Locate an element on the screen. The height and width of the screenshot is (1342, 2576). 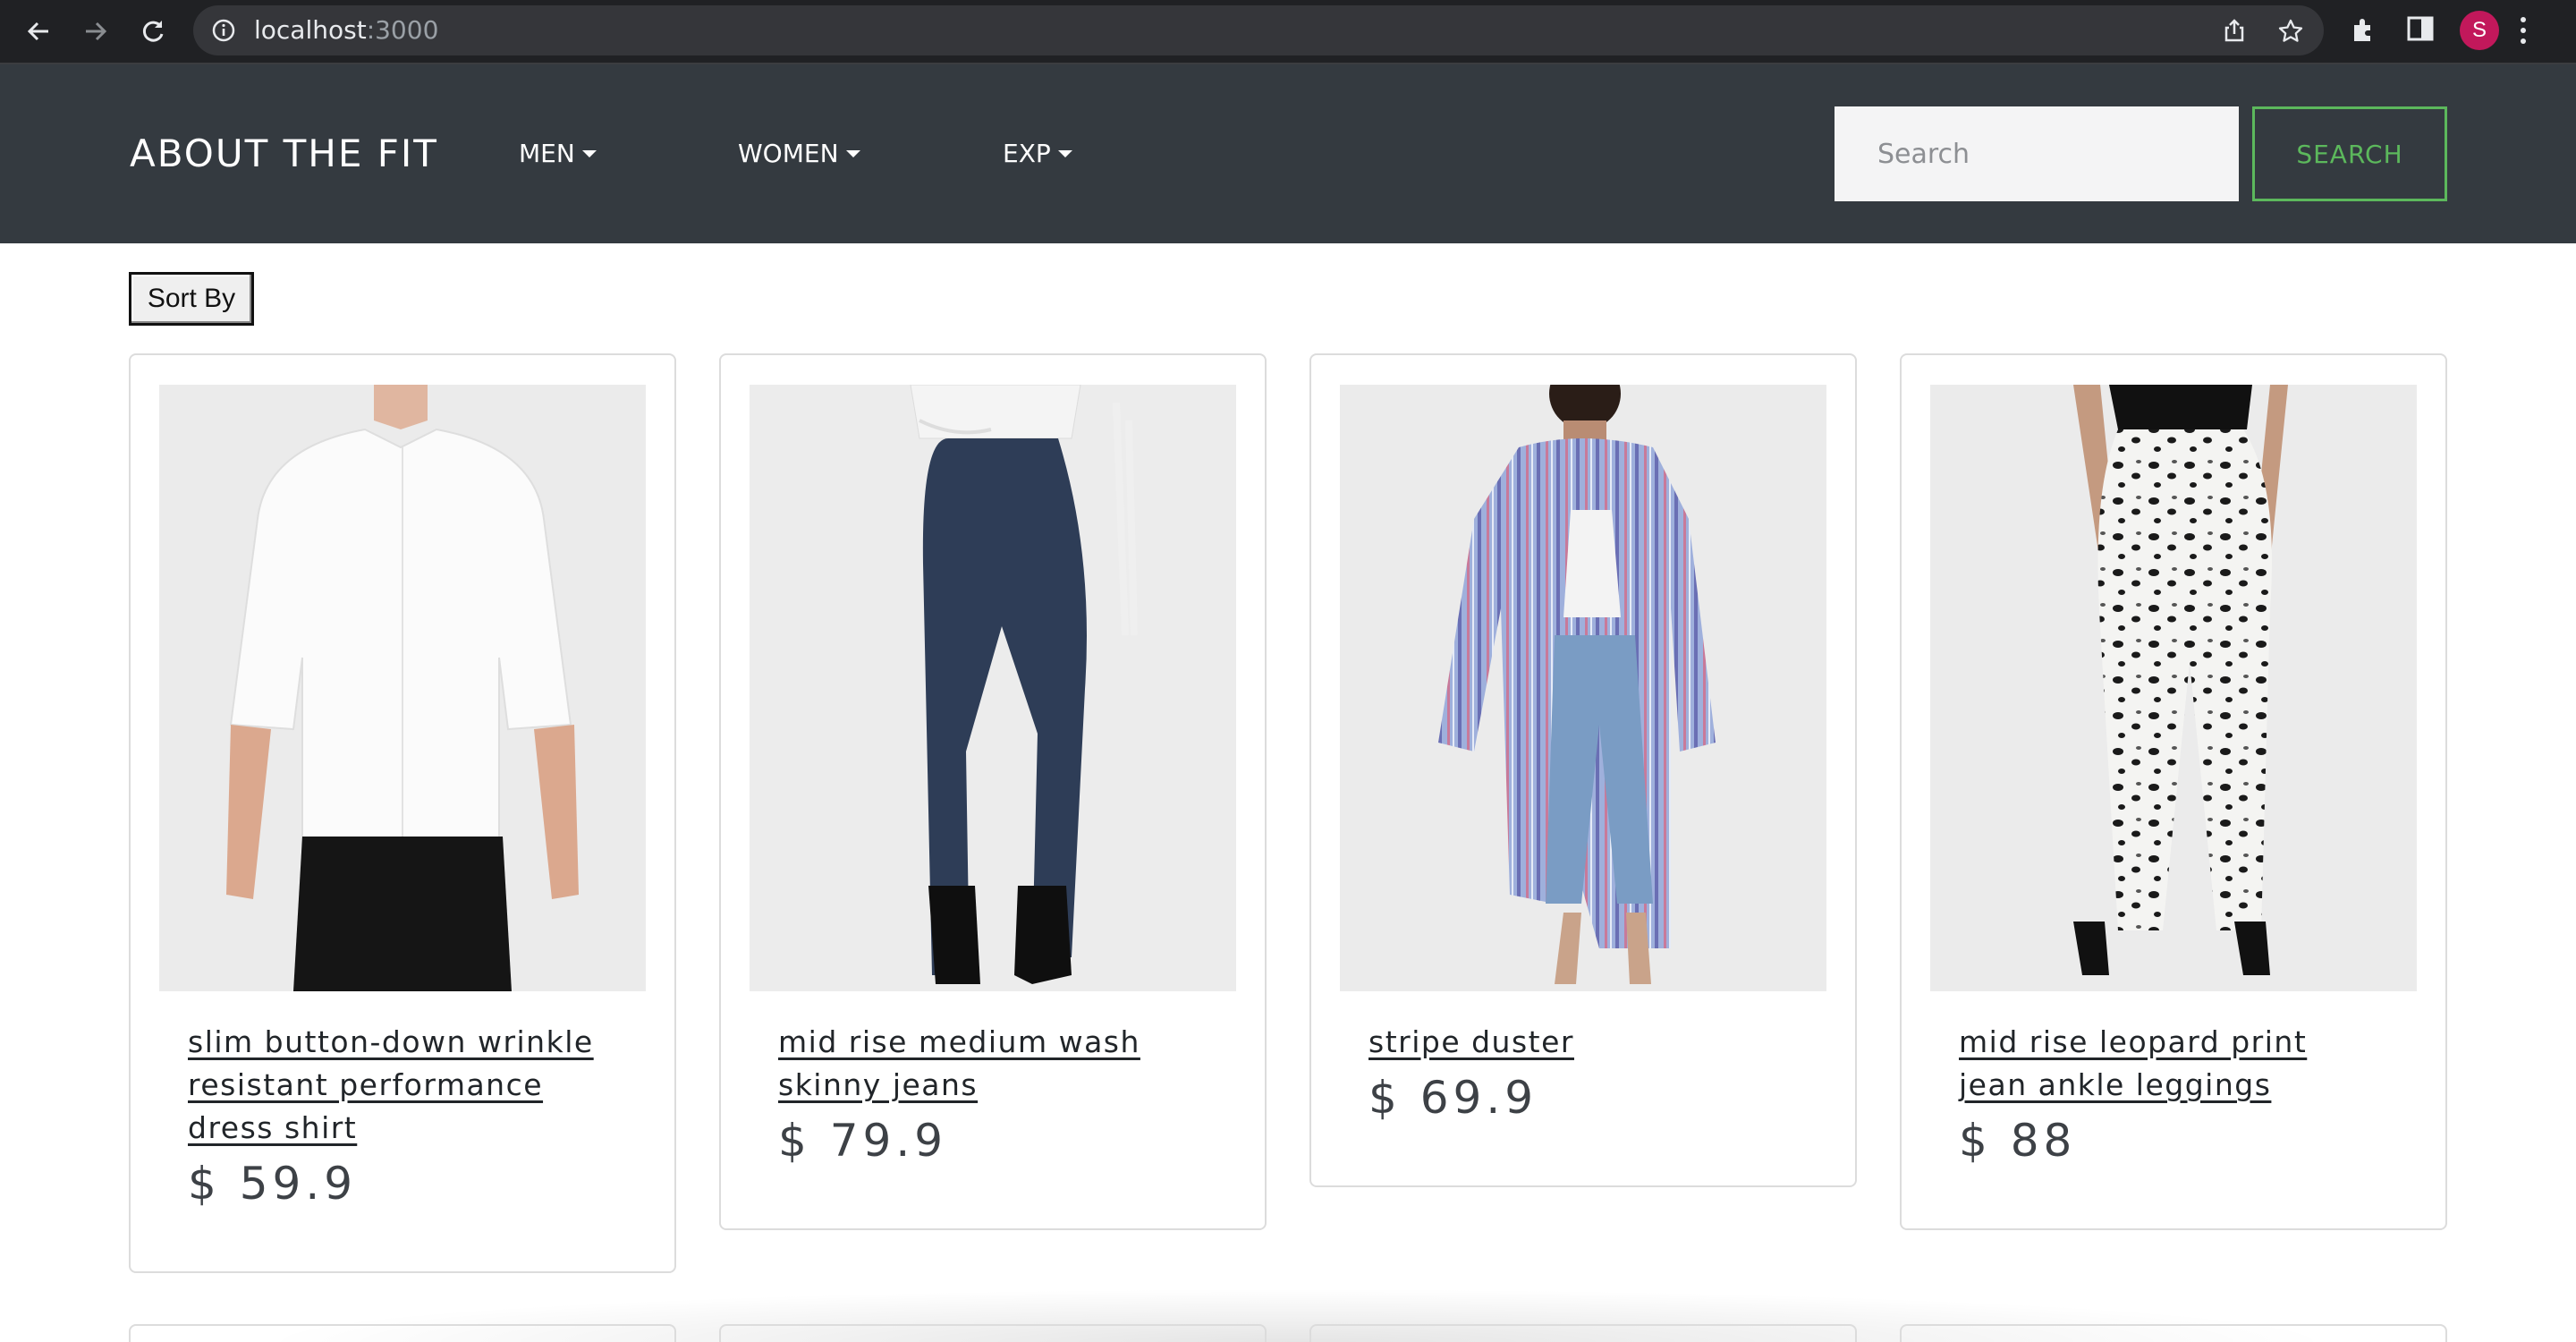
url-port: :3000 is located at coordinates (402, 30).